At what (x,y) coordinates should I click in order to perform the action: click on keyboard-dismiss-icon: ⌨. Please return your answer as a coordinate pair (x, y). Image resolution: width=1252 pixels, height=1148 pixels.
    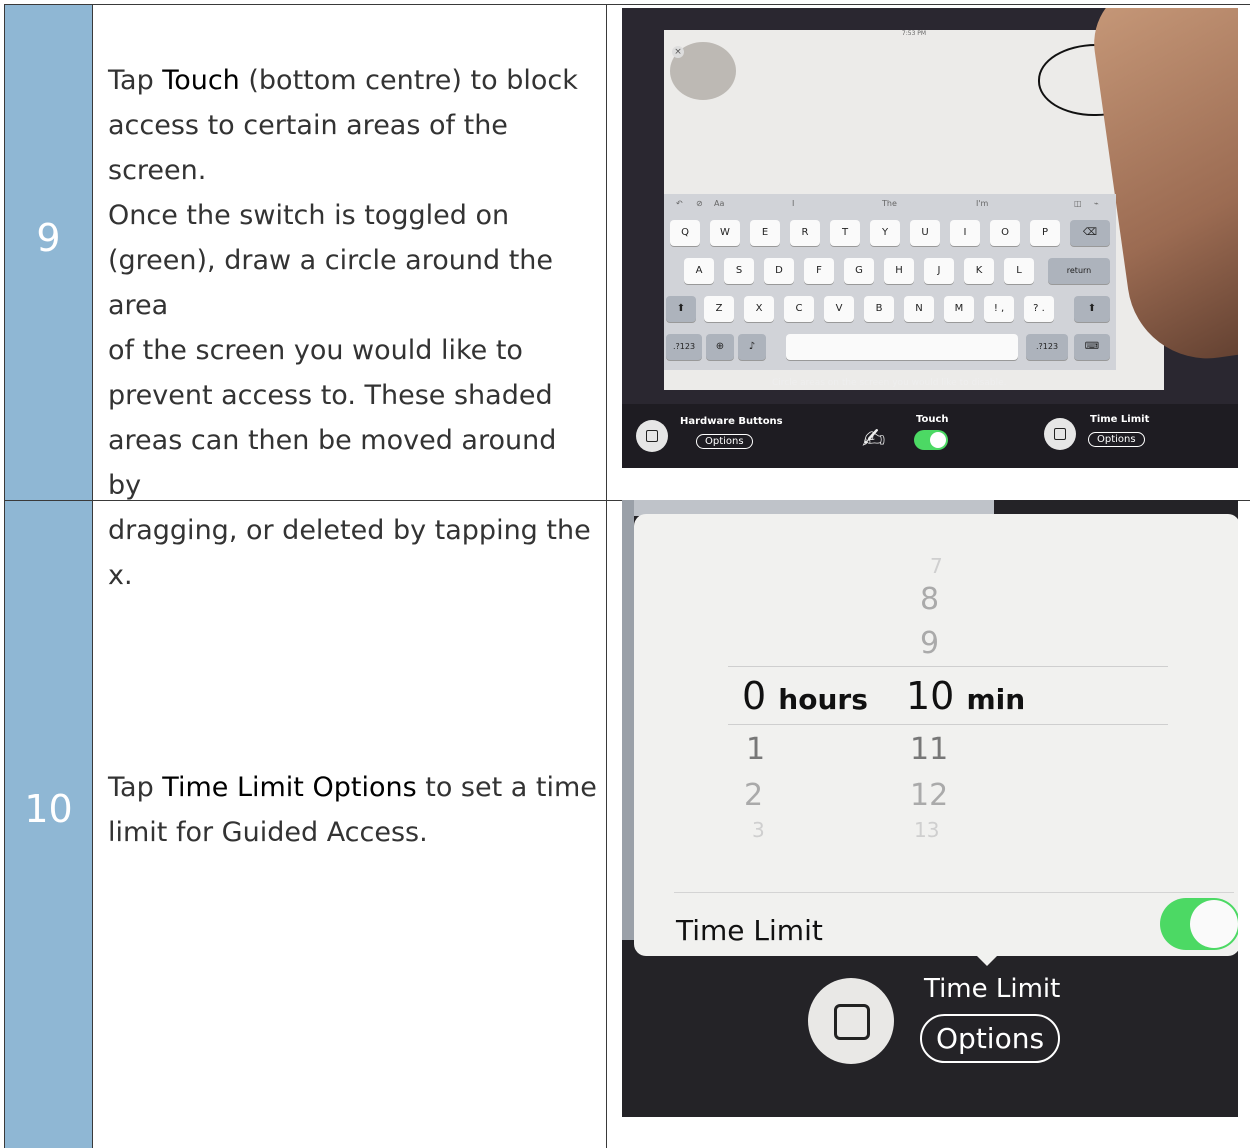
    Looking at the image, I should click on (1092, 347).